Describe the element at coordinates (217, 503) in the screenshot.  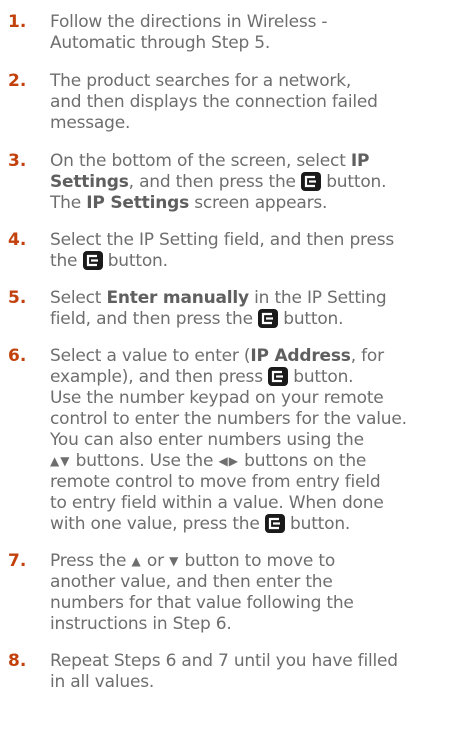
I see `step-line: to entry field within a value. When done` at that location.